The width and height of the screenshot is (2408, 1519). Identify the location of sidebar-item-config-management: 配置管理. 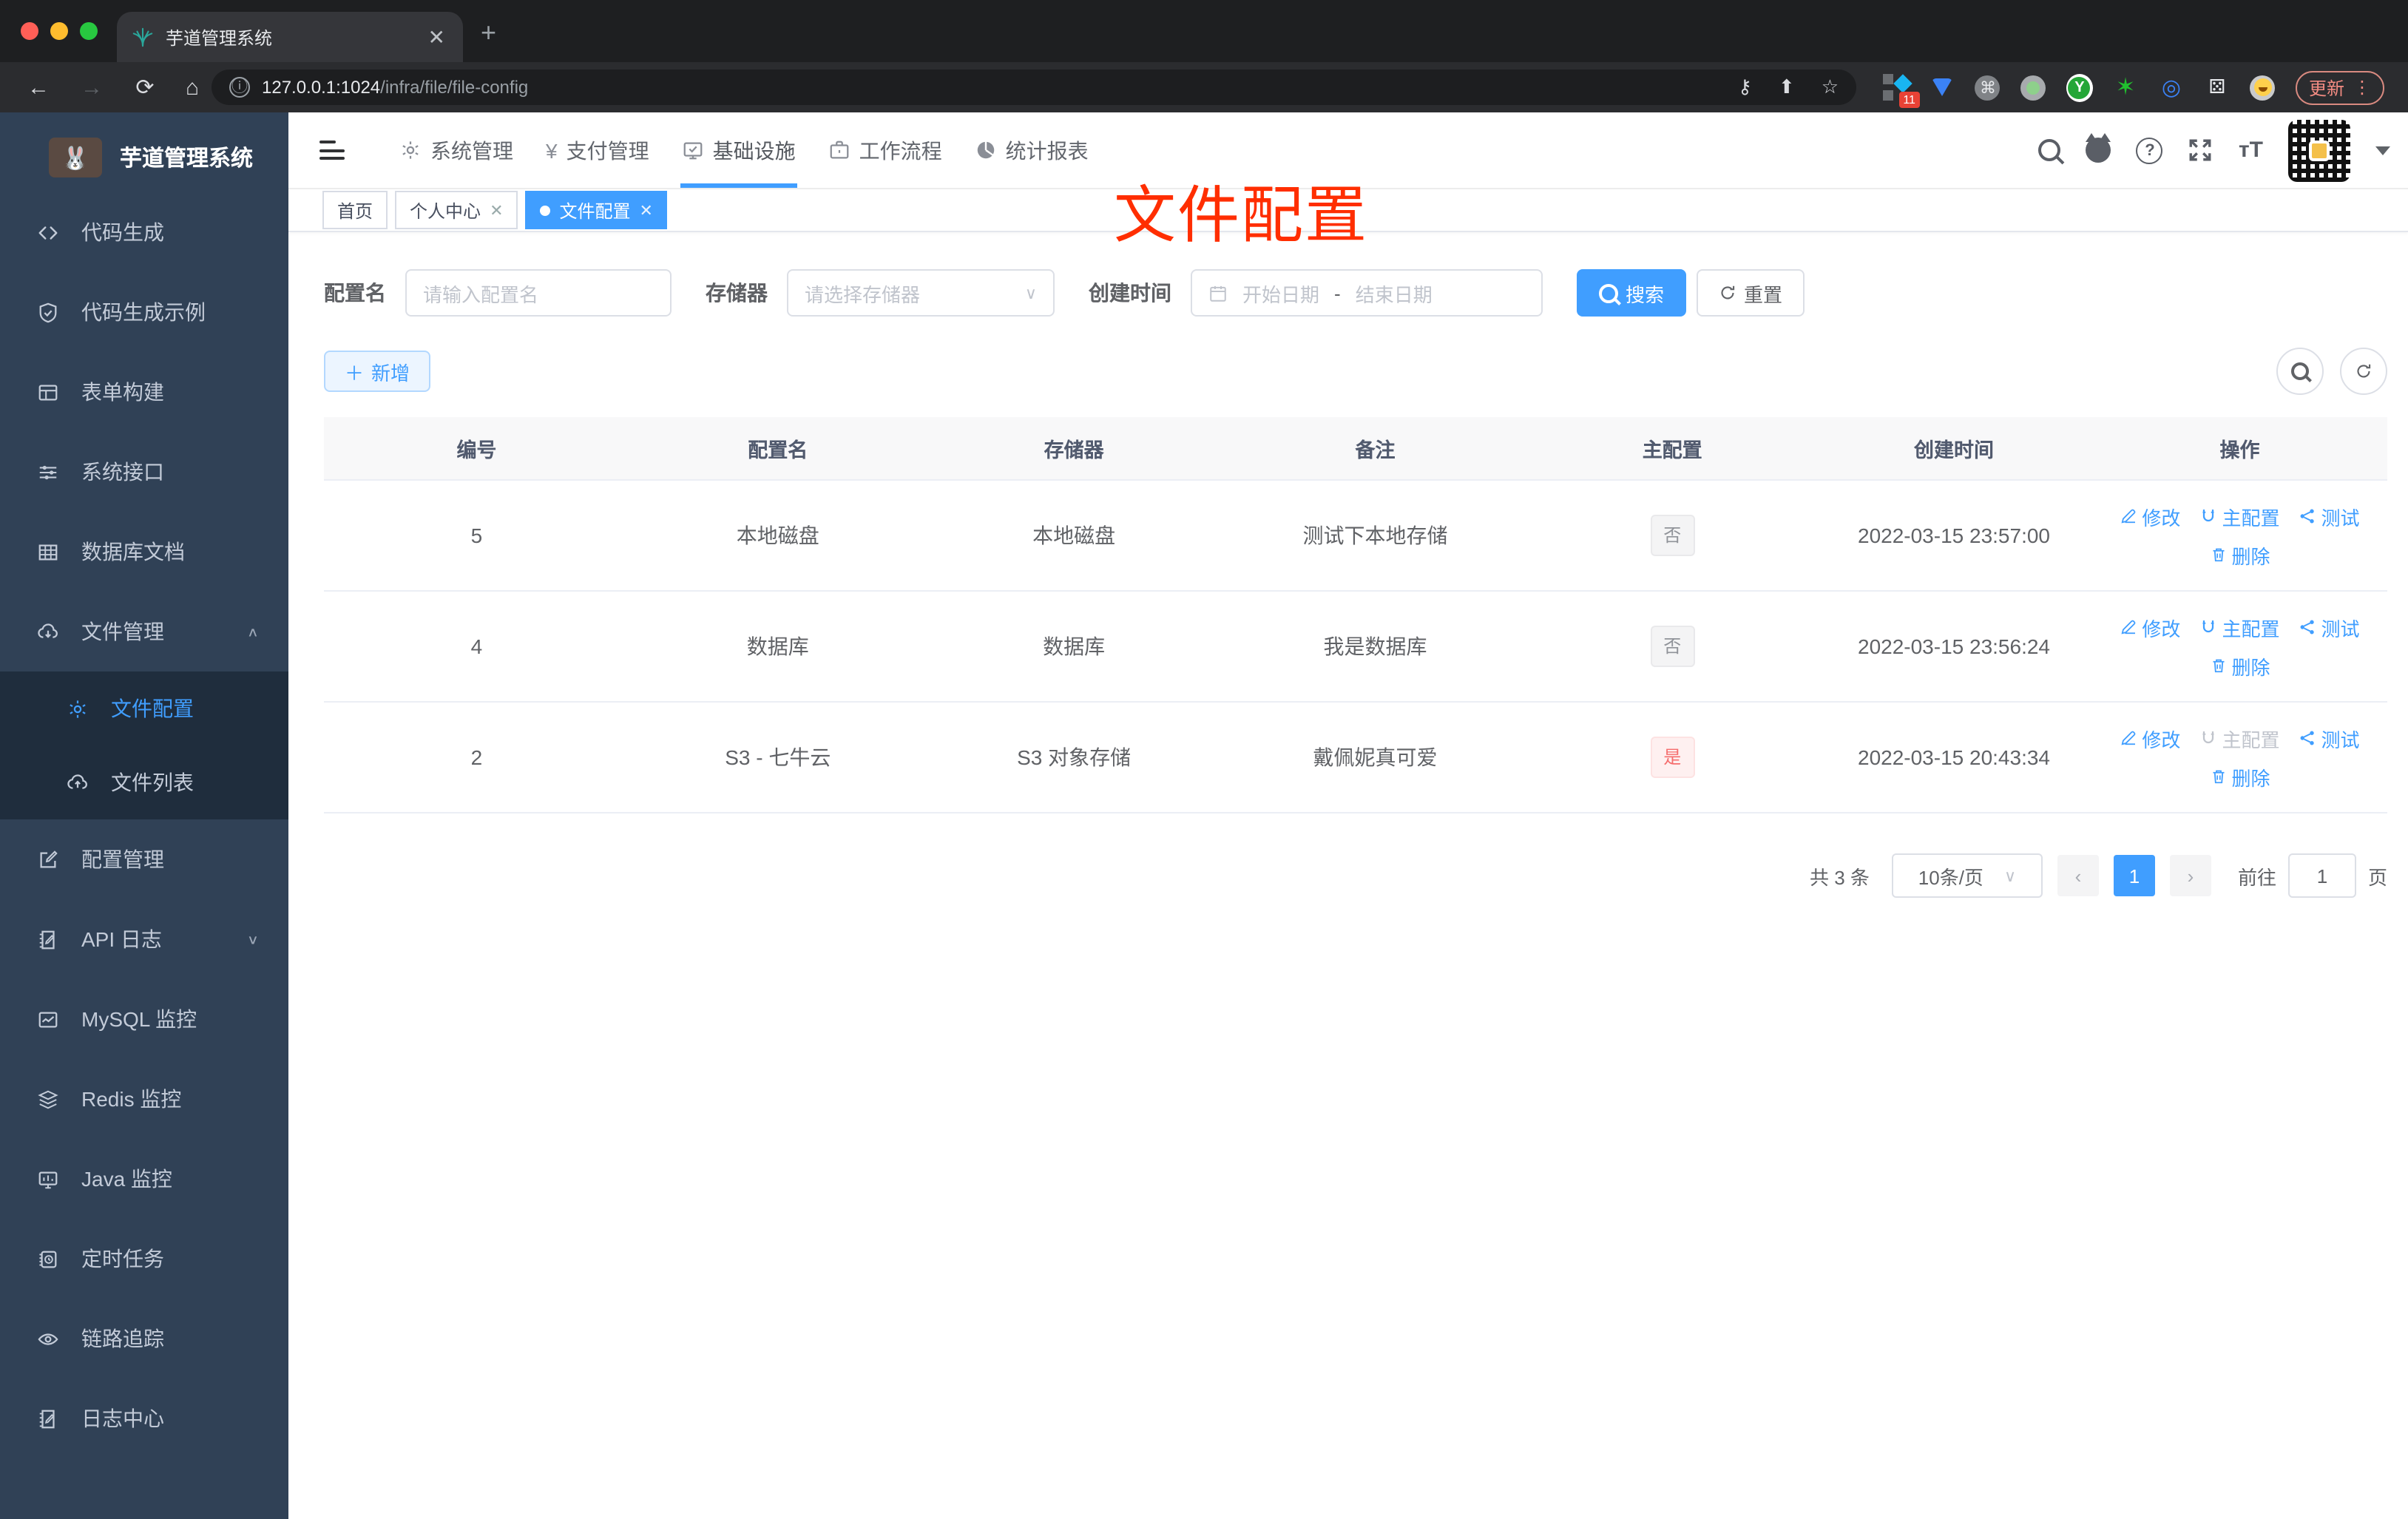
(144, 859).